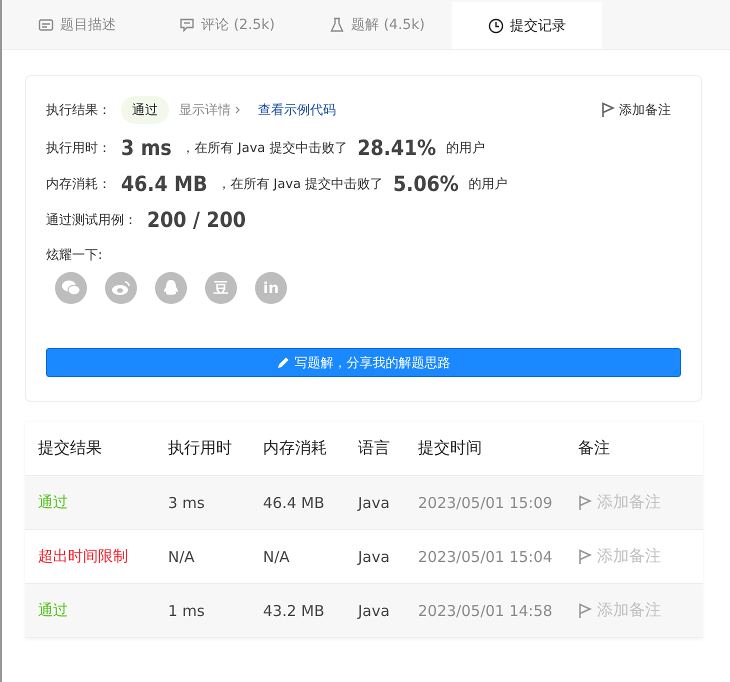  I want to click on tests-value: 200 / 200, so click(196, 220).